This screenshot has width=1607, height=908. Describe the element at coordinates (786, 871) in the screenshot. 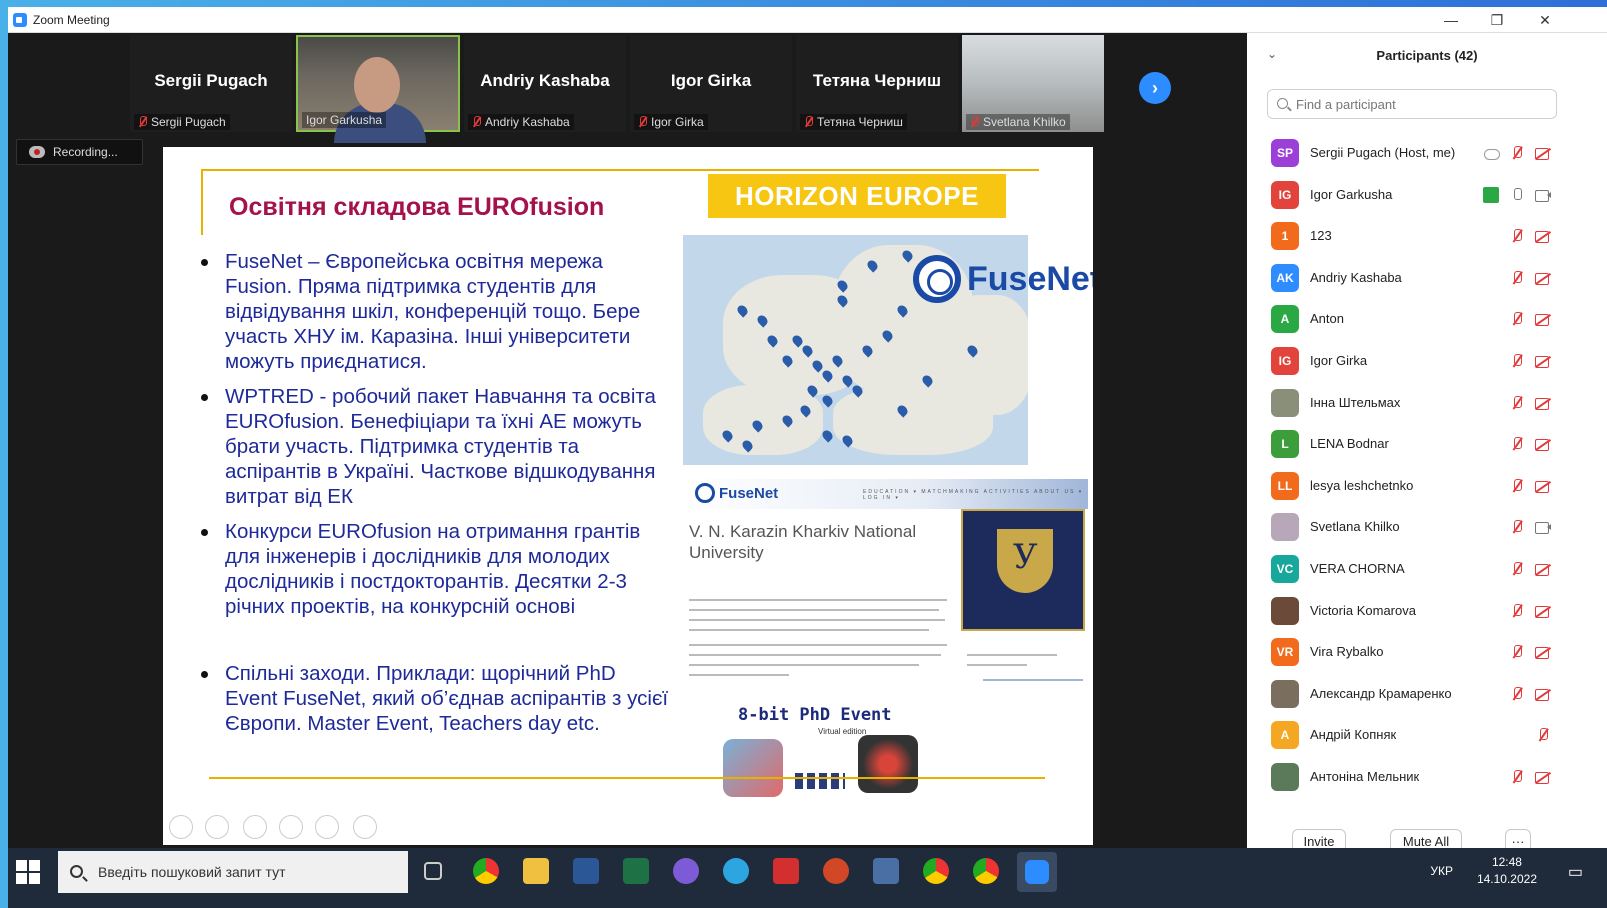

I see `acrobat-icon` at that location.